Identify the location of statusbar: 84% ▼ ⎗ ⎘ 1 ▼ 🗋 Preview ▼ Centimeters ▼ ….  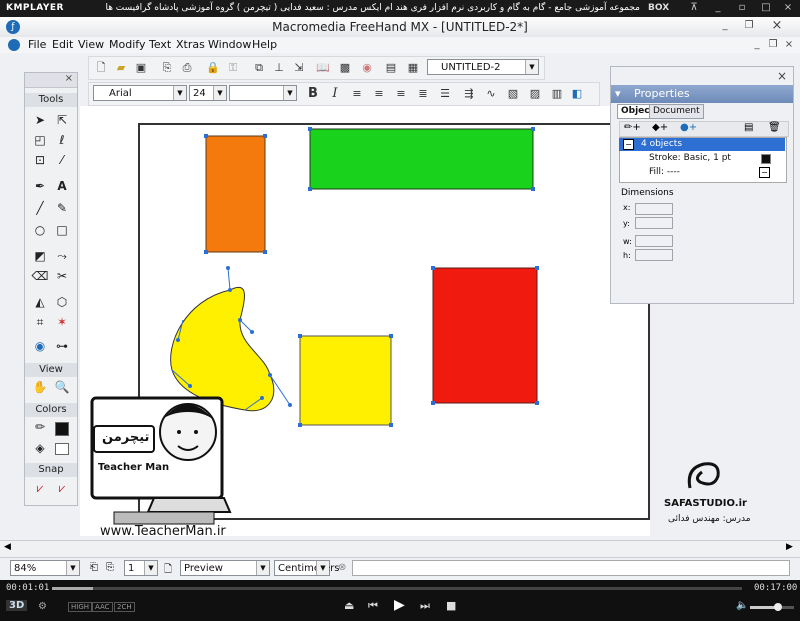
(400, 568).